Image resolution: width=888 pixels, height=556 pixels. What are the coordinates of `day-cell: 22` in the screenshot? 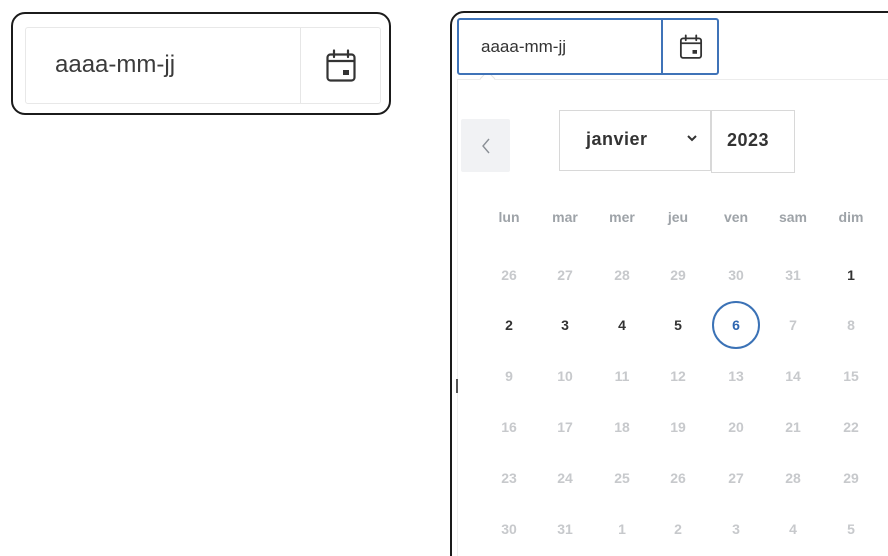 It's located at (851, 427).